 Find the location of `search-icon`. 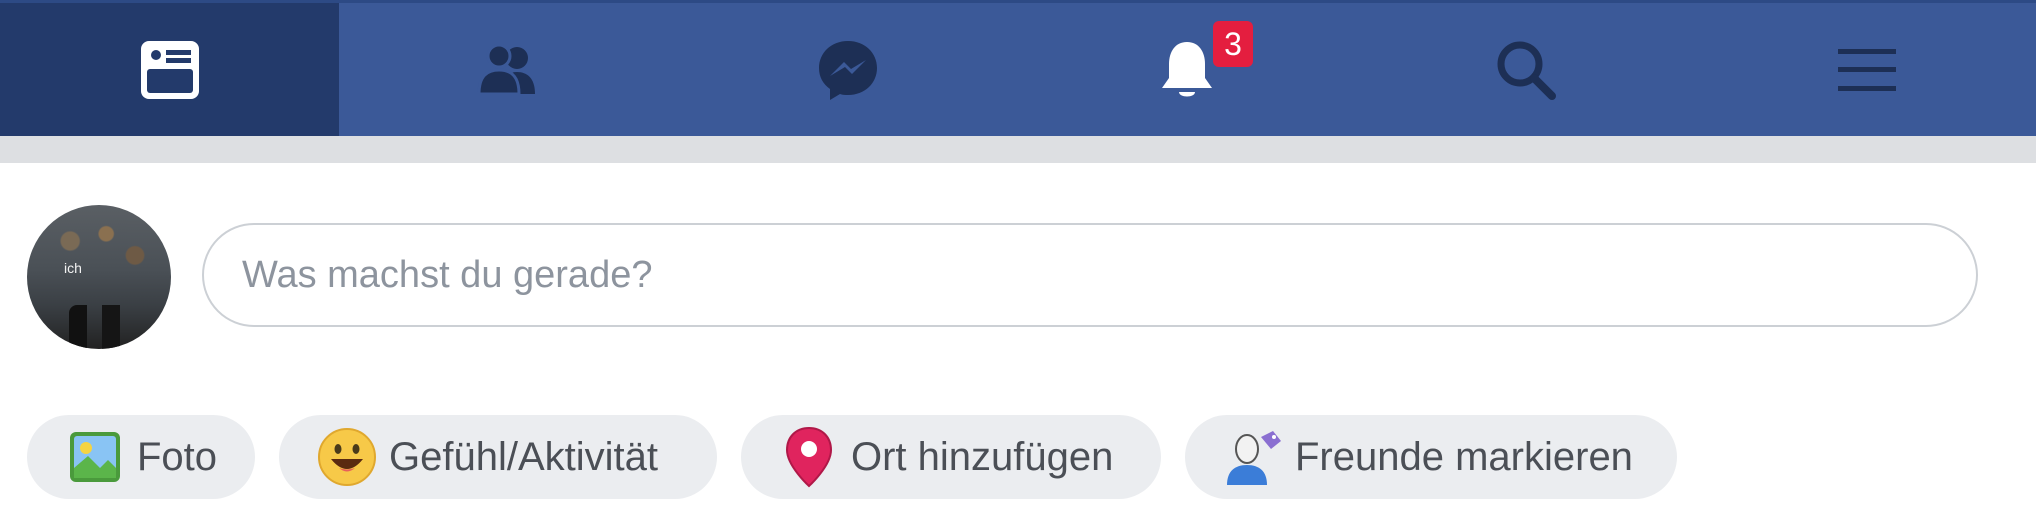

search-icon is located at coordinates (1526, 70).